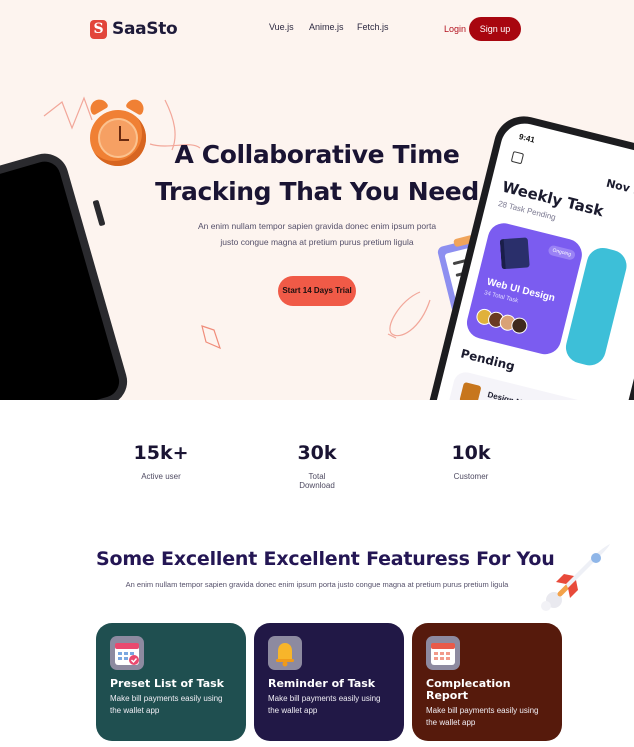 Image resolution: width=634 pixels, height=747 pixels. I want to click on phone-status-time: 9:41, so click(527, 138).